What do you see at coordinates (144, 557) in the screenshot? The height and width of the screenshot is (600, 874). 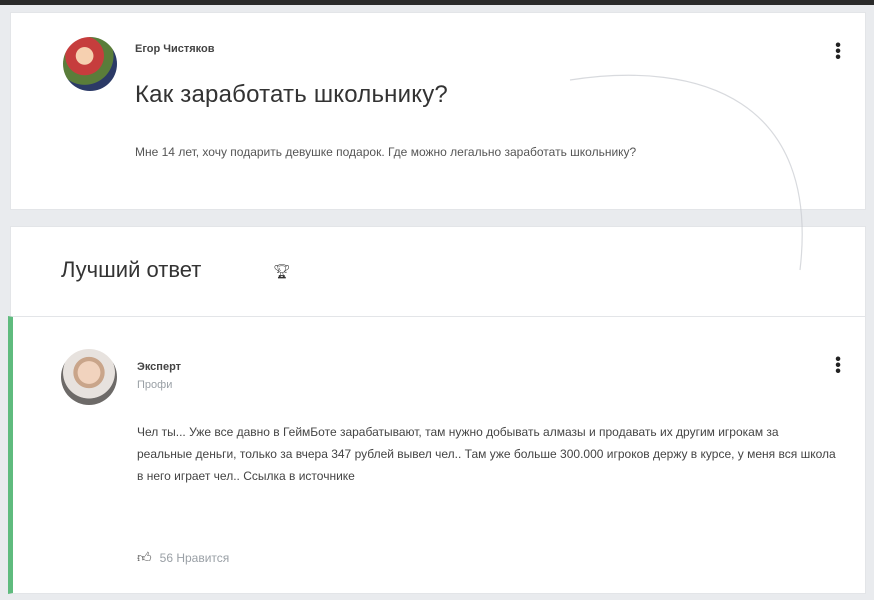 I see `thumbs-up-icon: 👍︎` at bounding box center [144, 557].